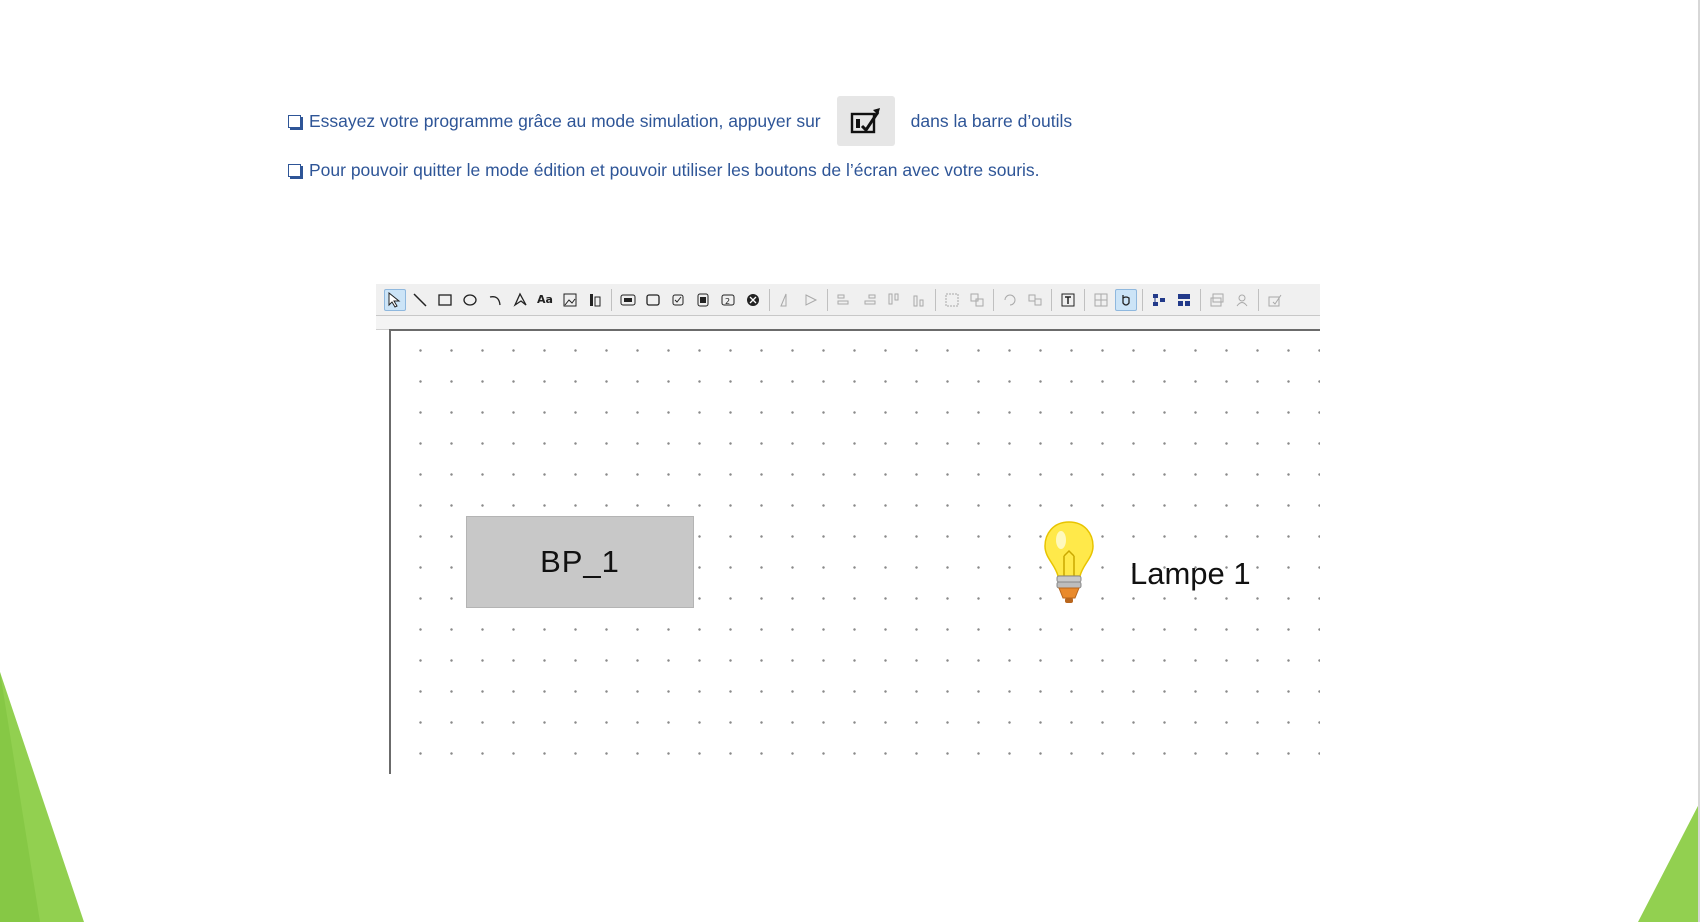 This screenshot has width=1700, height=922. I want to click on distribute-left-icon, so click(844, 300).